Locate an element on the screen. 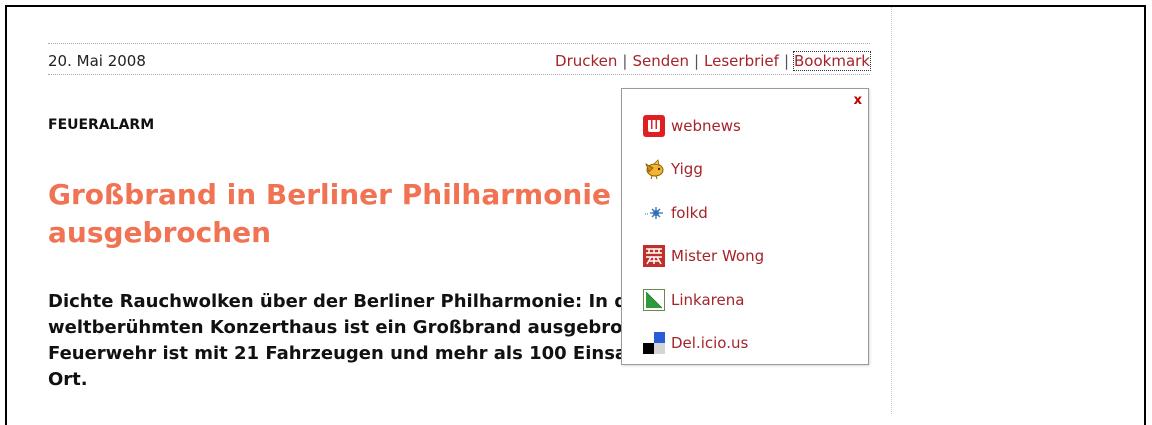 Image resolution: width=1152 pixels, height=425 pixels. webnews-icon is located at coordinates (654, 125).